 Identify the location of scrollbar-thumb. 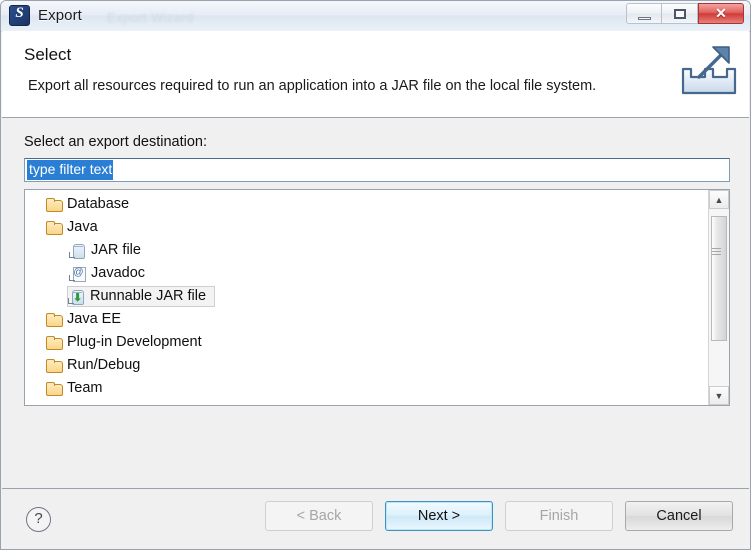
(719, 278).